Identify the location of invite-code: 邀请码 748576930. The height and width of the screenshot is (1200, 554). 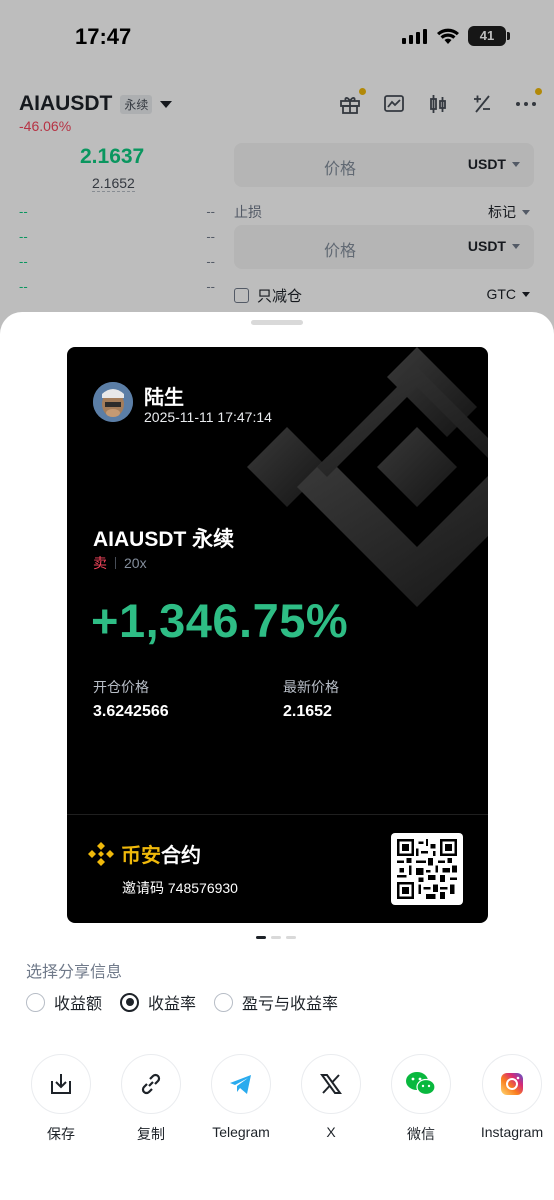
(180, 888).